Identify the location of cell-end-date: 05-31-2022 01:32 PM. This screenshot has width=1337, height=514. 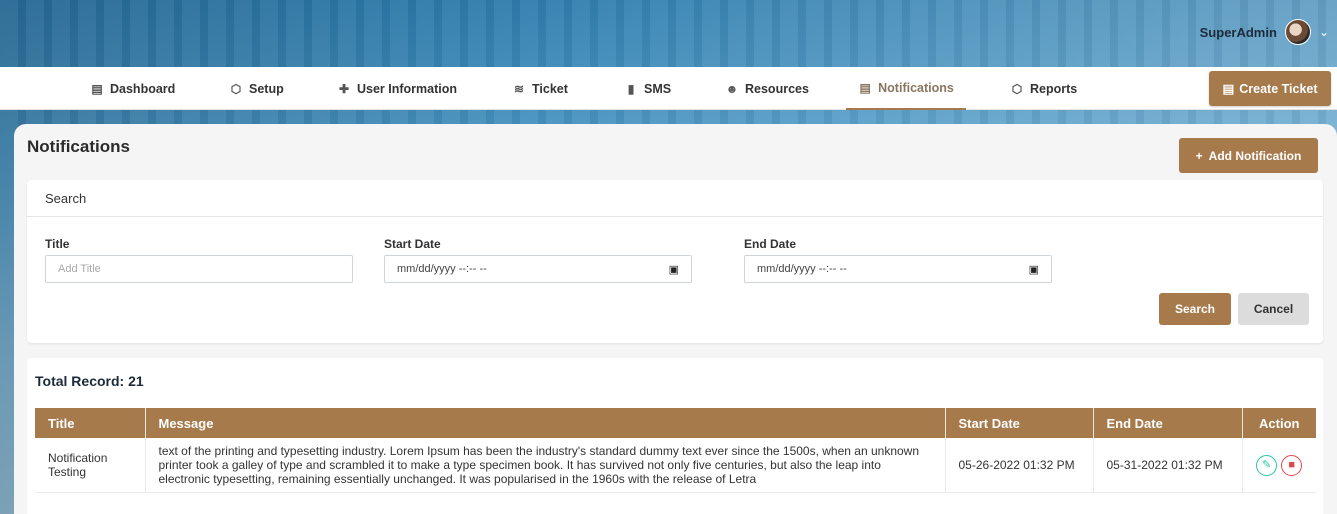
(1168, 465).